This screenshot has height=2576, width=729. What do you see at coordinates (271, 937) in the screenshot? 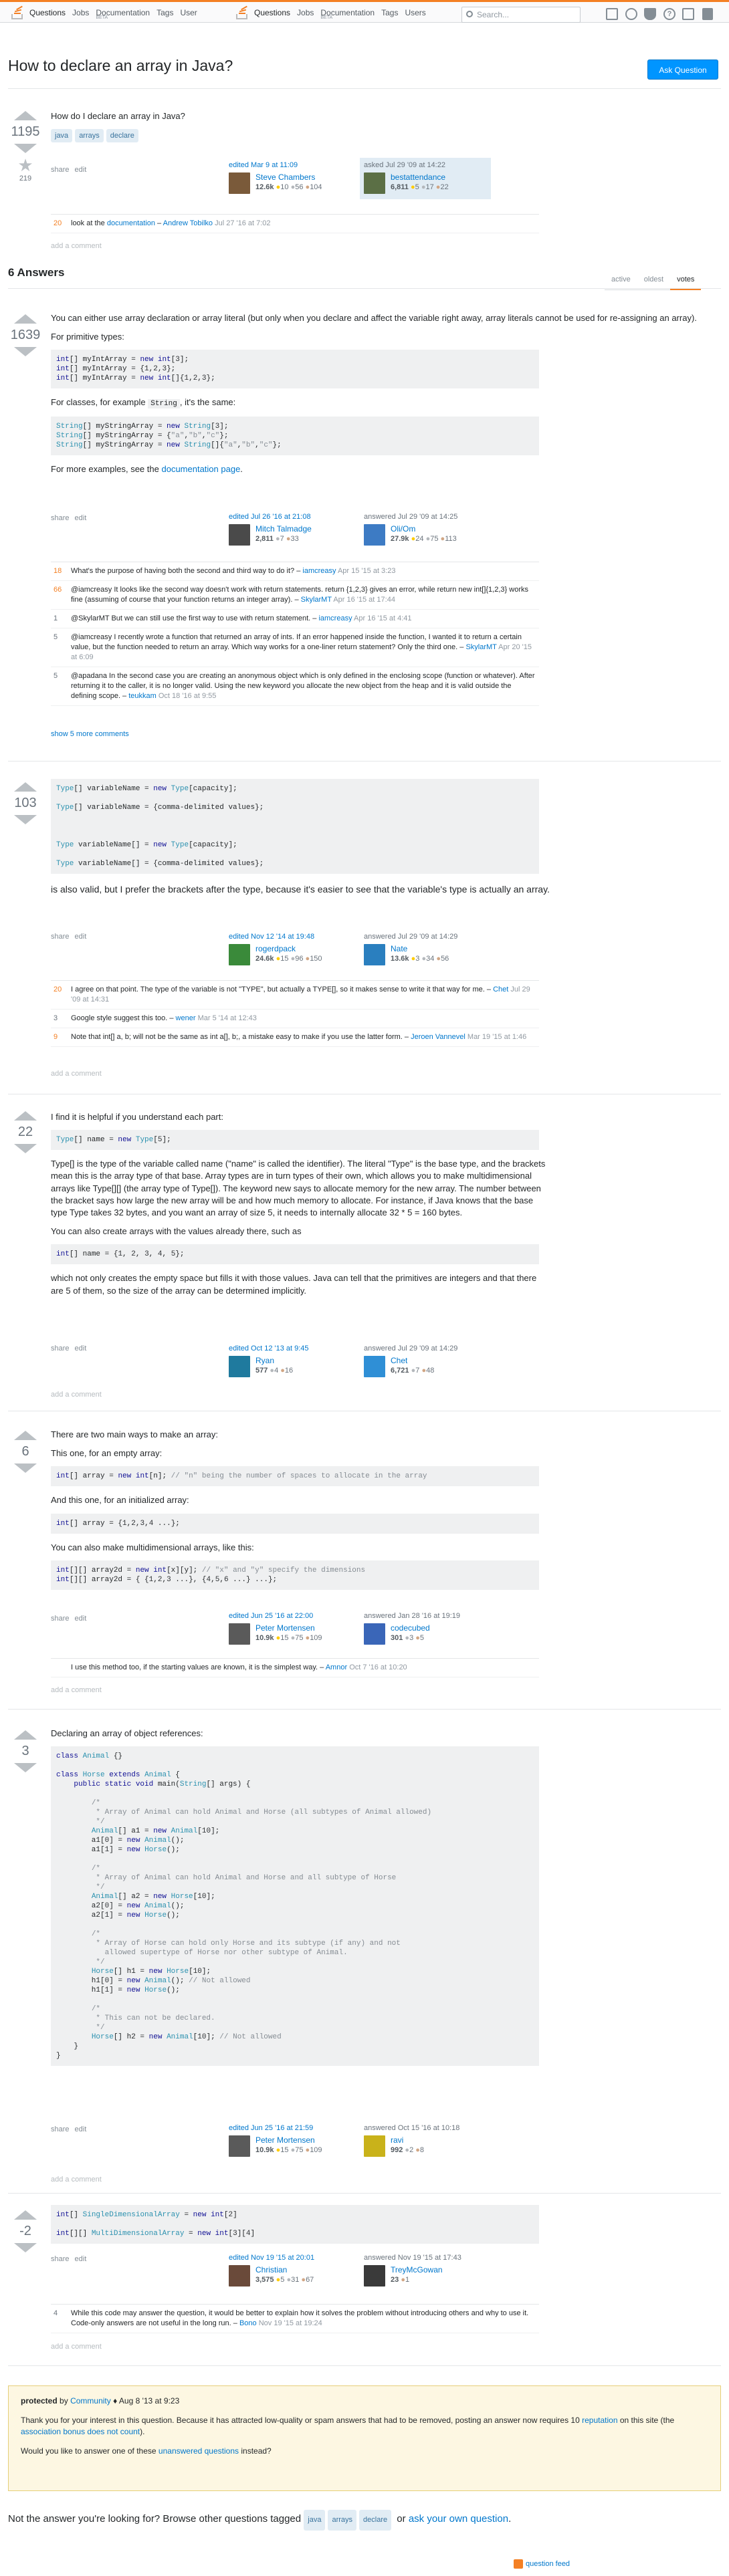
I see `edited-time: edited Nov 12 '14 at 19:48` at bounding box center [271, 937].